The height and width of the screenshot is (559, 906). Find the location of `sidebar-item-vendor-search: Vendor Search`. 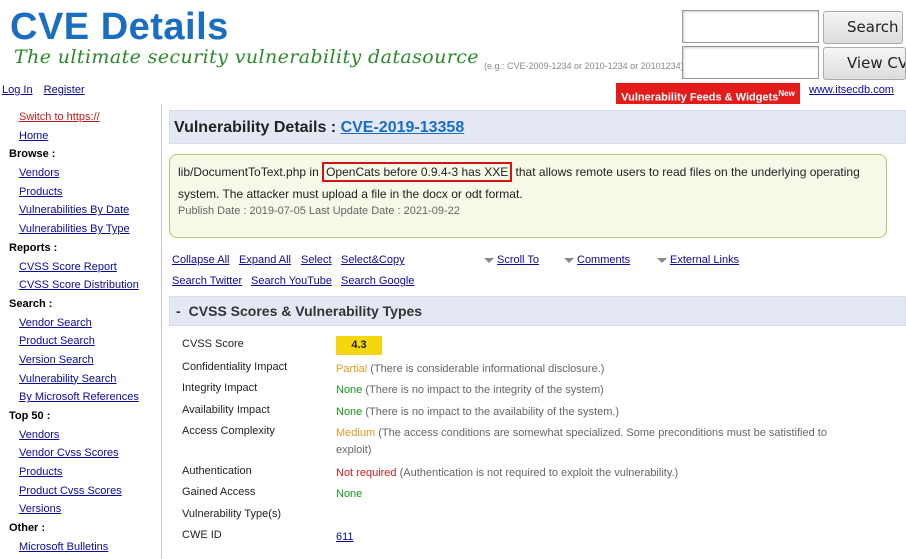

sidebar-item-vendor-search: Vendor Search is located at coordinates (80, 323).